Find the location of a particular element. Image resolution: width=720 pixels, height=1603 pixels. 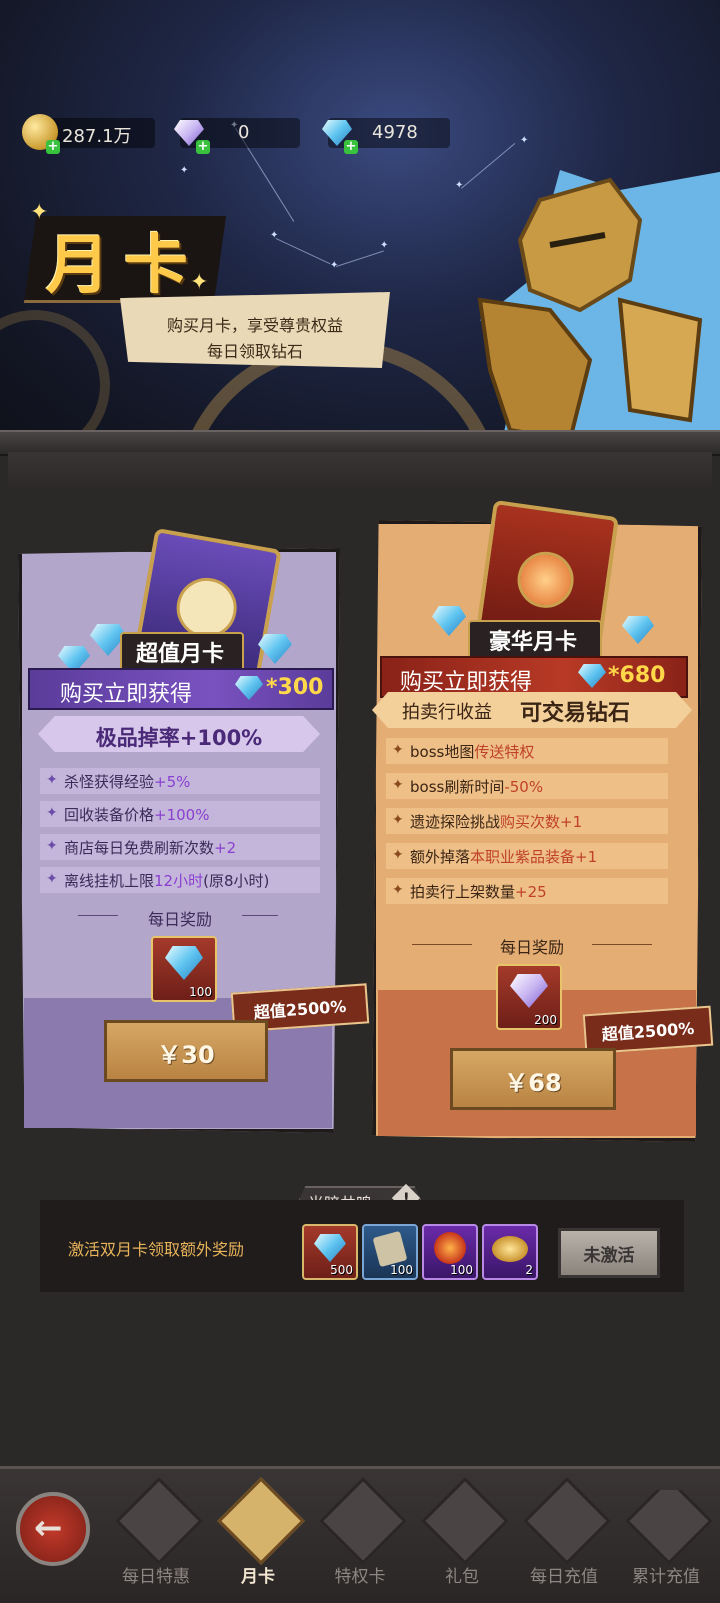

bonus-tag-text: 超值2500% is located at coordinates (648, 1031).